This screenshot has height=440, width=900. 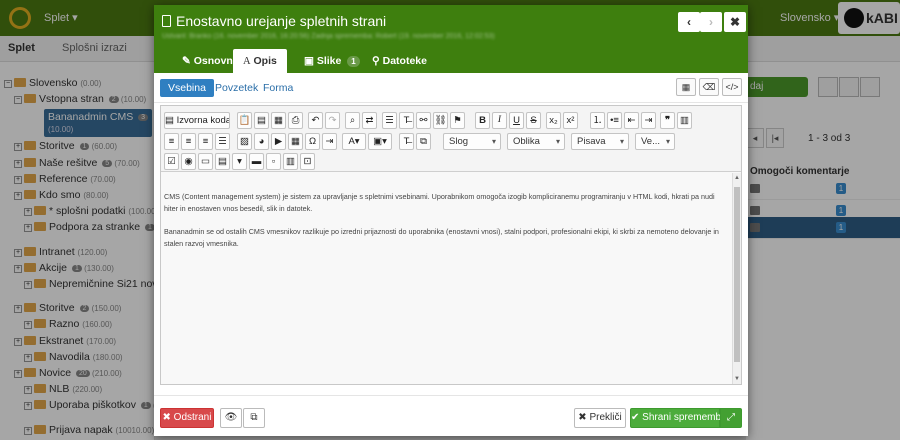 I want to click on textarea-icon: ▤, so click(x=222, y=161).